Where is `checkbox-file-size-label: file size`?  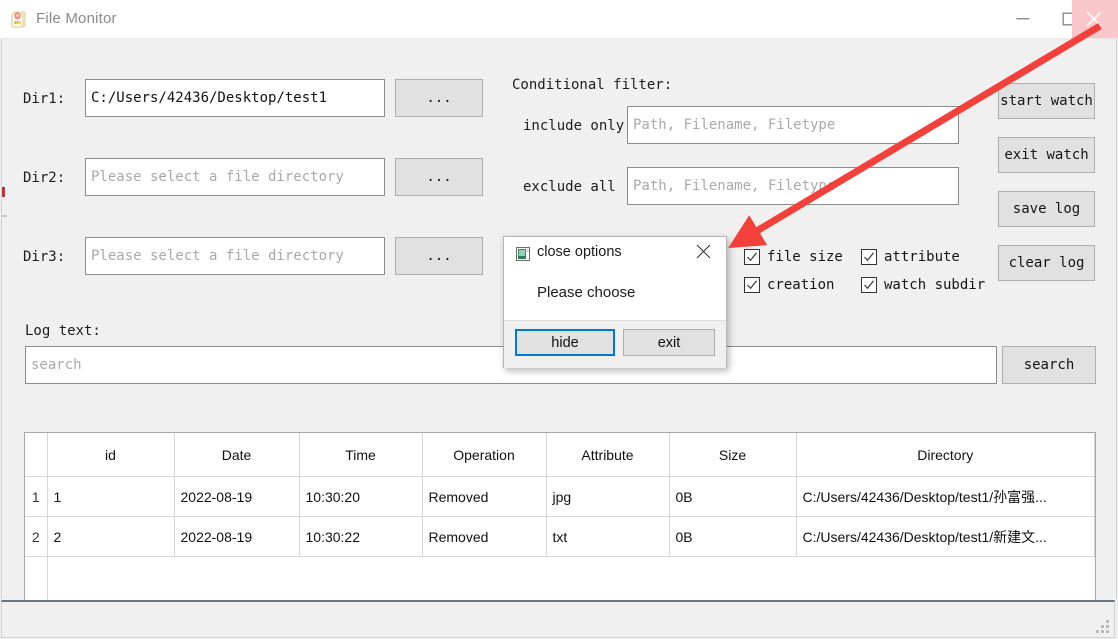 checkbox-file-size-label: file size is located at coordinates (805, 257).